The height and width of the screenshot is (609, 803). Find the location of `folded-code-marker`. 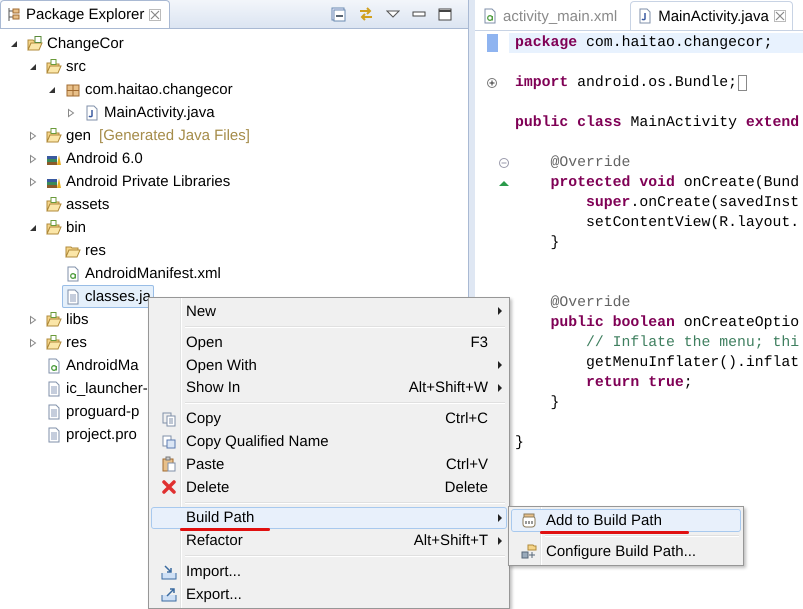

folded-code-marker is located at coordinates (742, 83).